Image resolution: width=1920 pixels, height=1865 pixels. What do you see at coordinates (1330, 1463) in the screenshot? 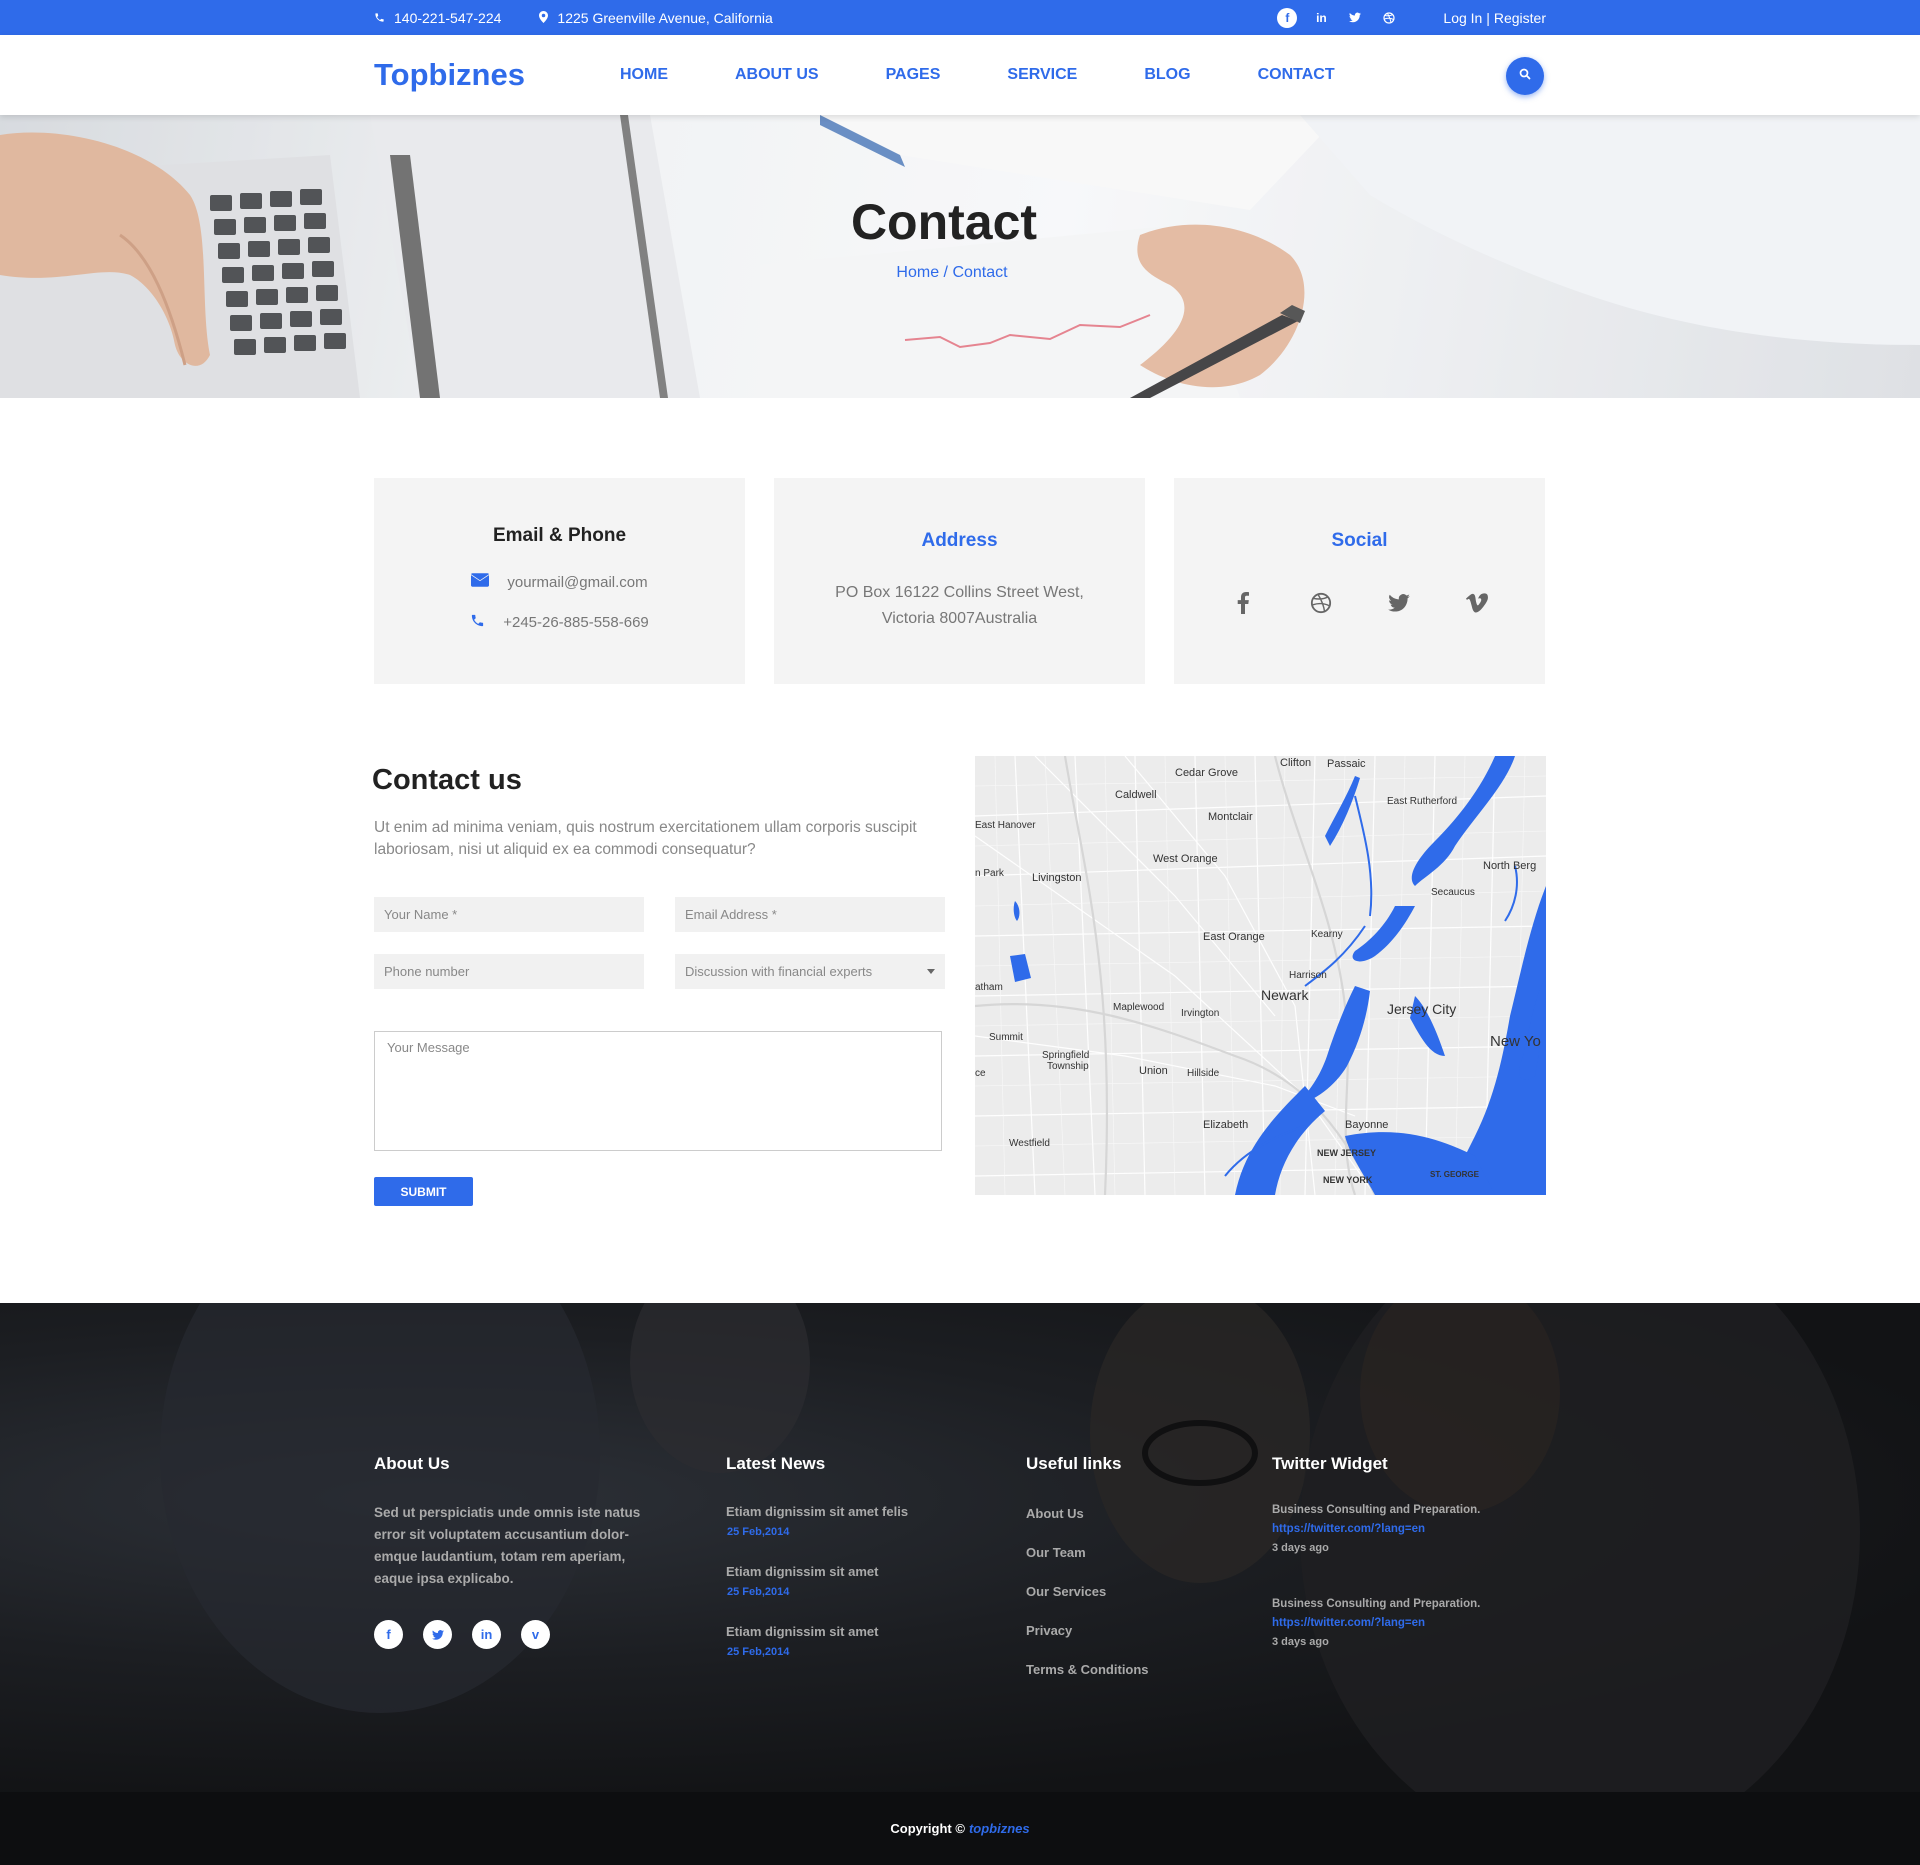
I see `footer-twitter-title: Twitter Widget` at bounding box center [1330, 1463].